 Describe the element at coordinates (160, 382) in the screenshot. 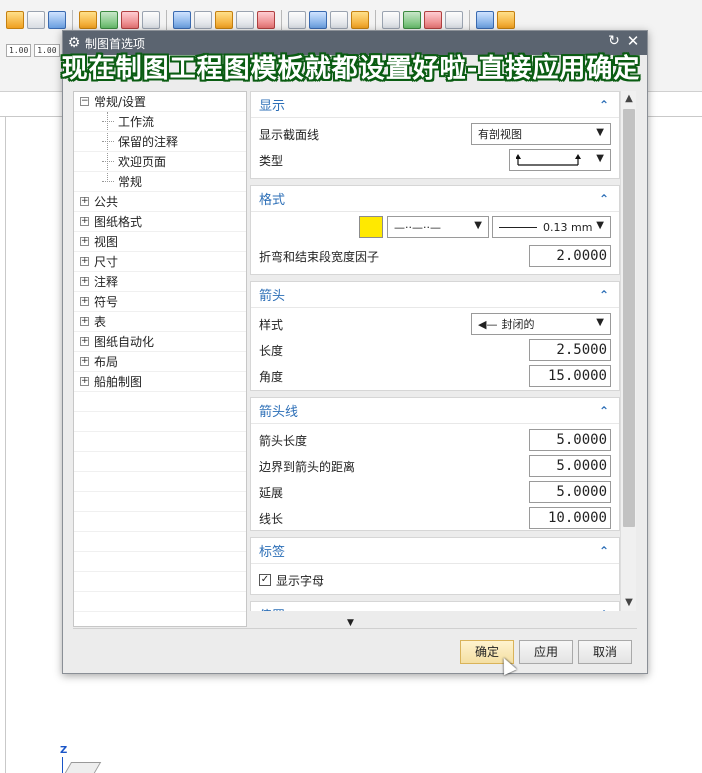

I see `tree-item: + 船舶制图` at that location.